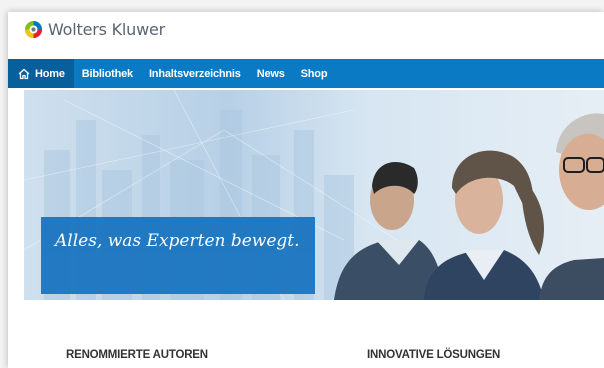  I want to click on nav-item-label: Inhaltsverzeichnis, so click(194, 73).